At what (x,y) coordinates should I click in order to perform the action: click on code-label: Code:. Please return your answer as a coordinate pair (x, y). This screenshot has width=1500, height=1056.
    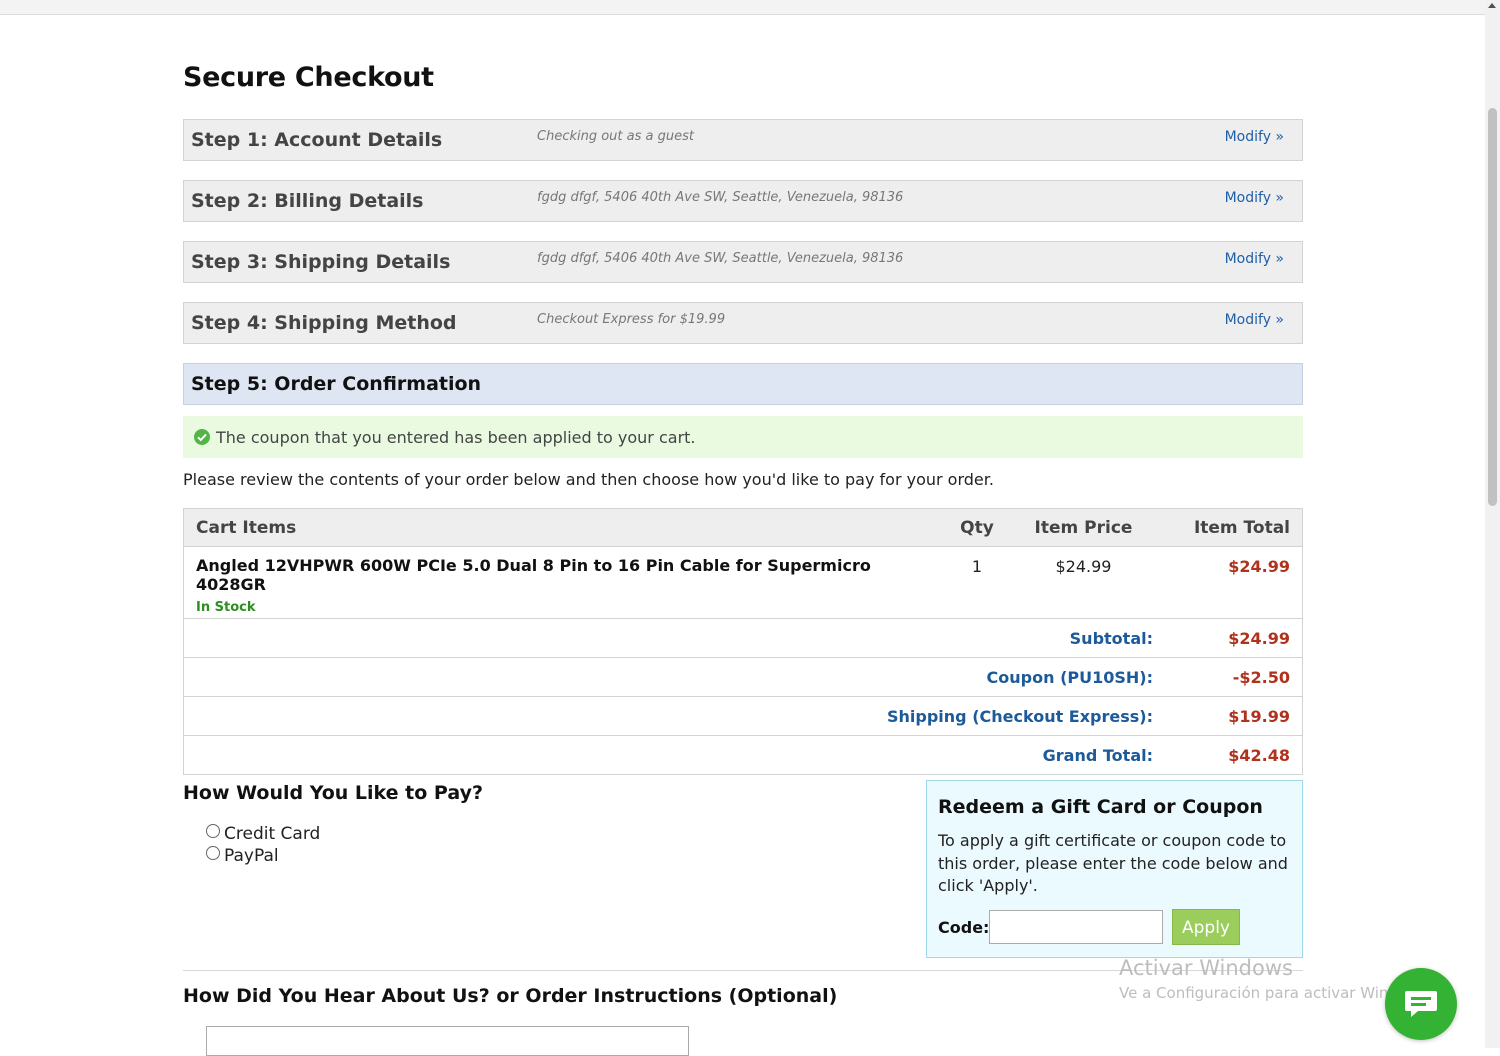
    Looking at the image, I should click on (964, 927).